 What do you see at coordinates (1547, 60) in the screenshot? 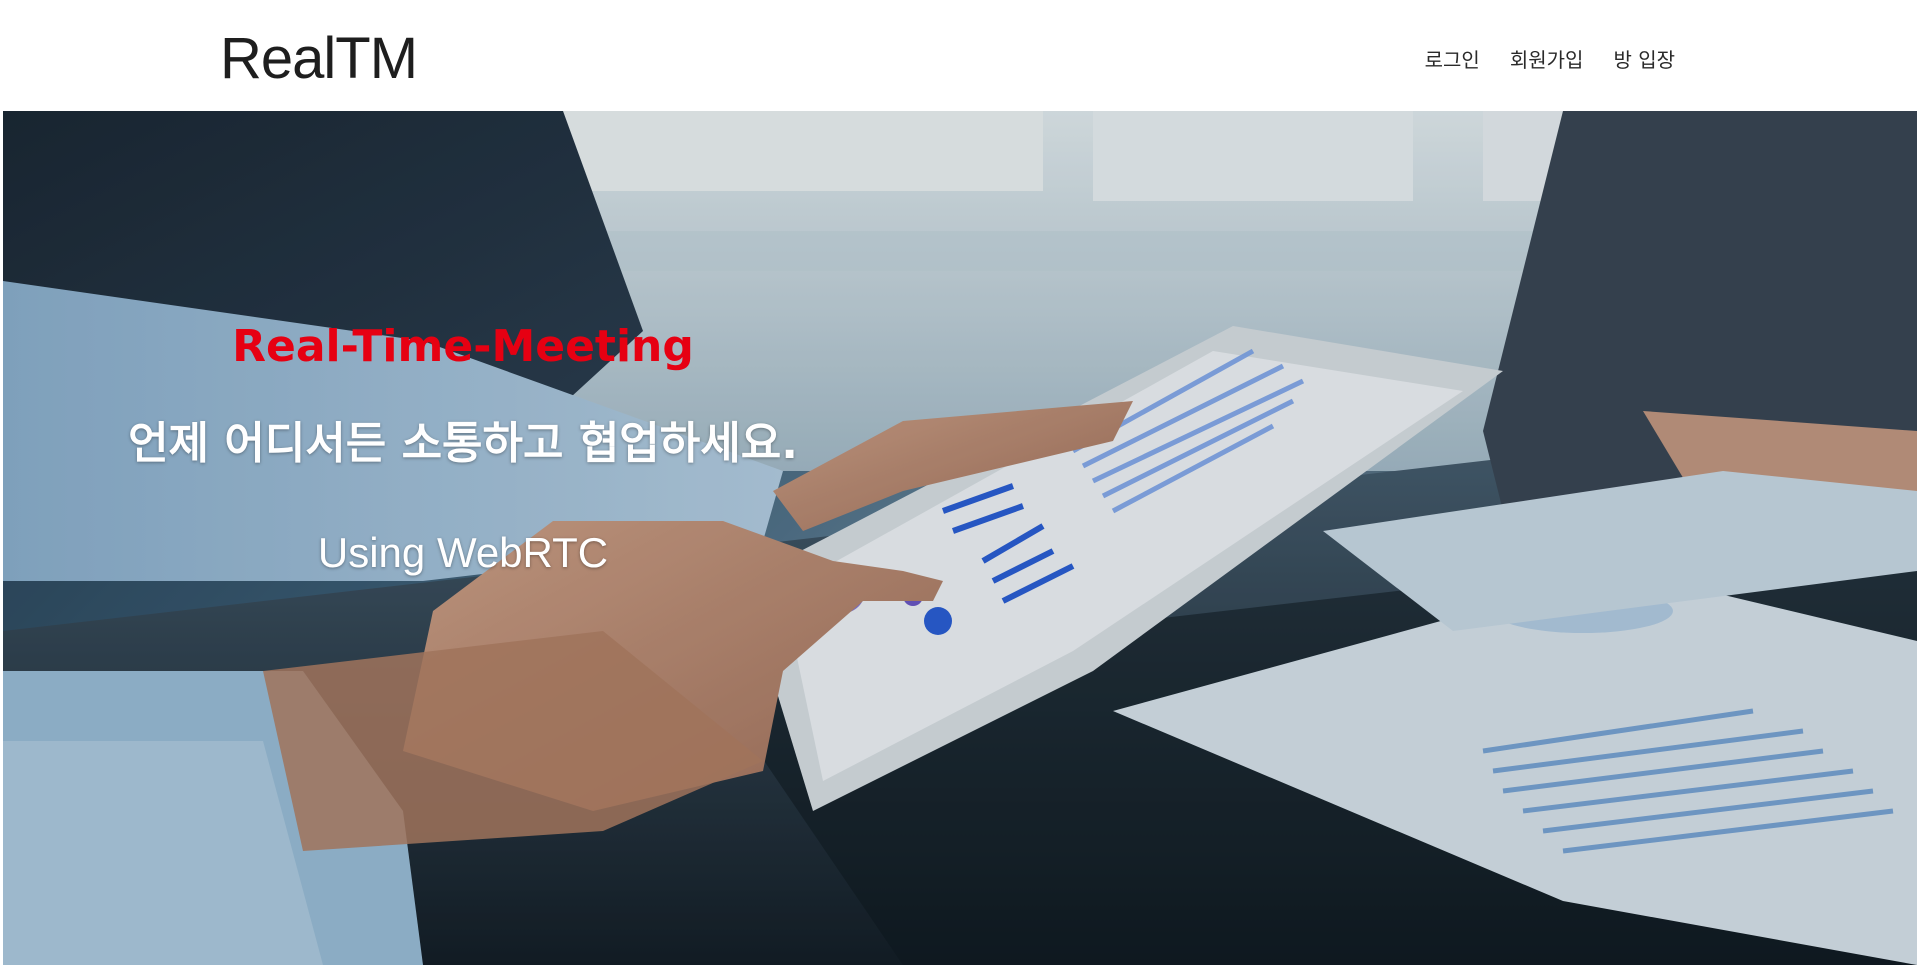
I see `nav-signup-link: 회원가입` at bounding box center [1547, 60].